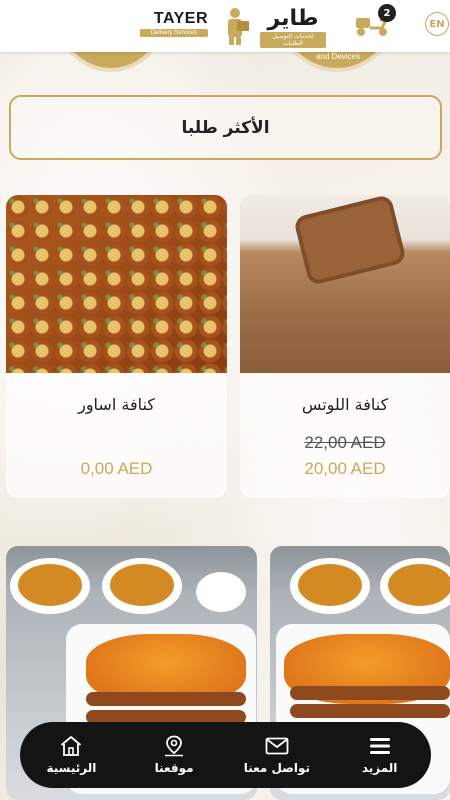  I want to click on nav-item-more: المزيد, so click(380, 755).